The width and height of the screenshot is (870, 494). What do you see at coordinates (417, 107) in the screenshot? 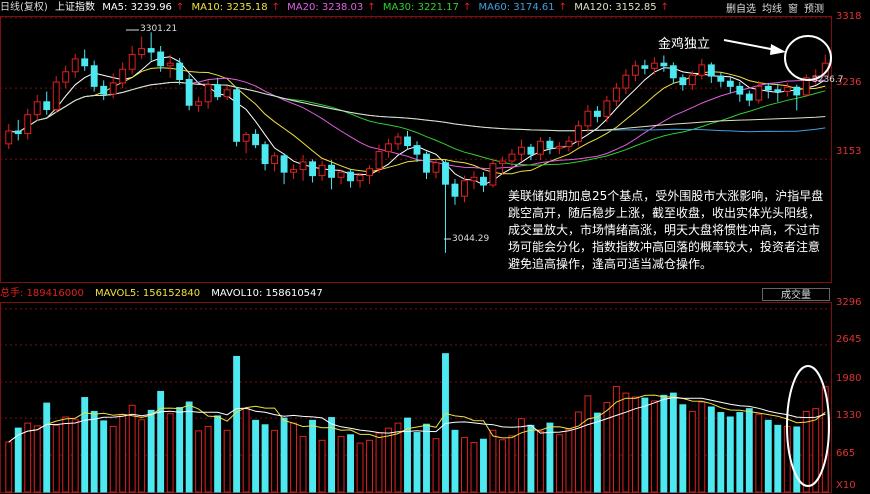
I see `ma120-line` at bounding box center [417, 107].